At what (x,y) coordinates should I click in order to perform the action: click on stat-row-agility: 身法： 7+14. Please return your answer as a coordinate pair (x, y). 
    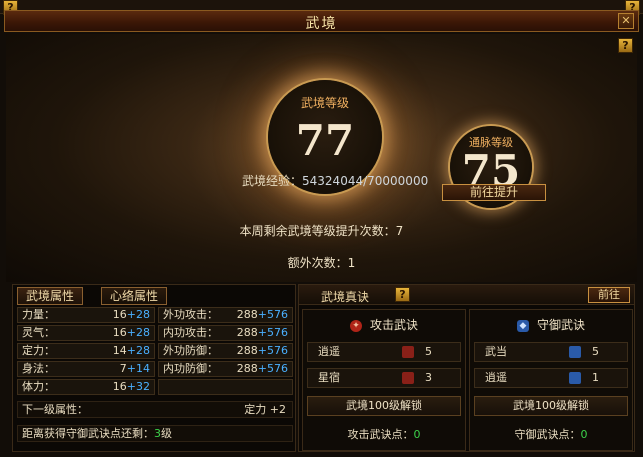
    Looking at the image, I should click on (86, 369).